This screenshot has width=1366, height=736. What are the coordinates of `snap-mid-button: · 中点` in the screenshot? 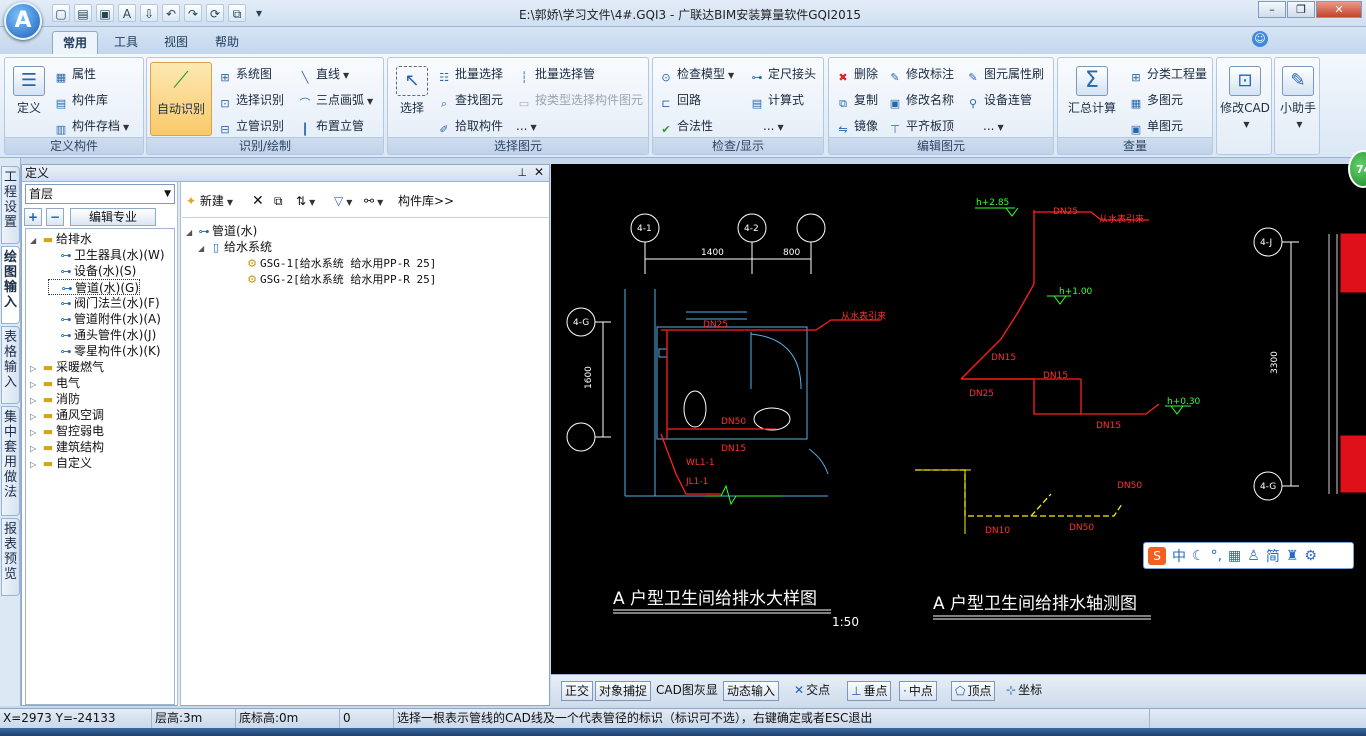 It's located at (918, 691).